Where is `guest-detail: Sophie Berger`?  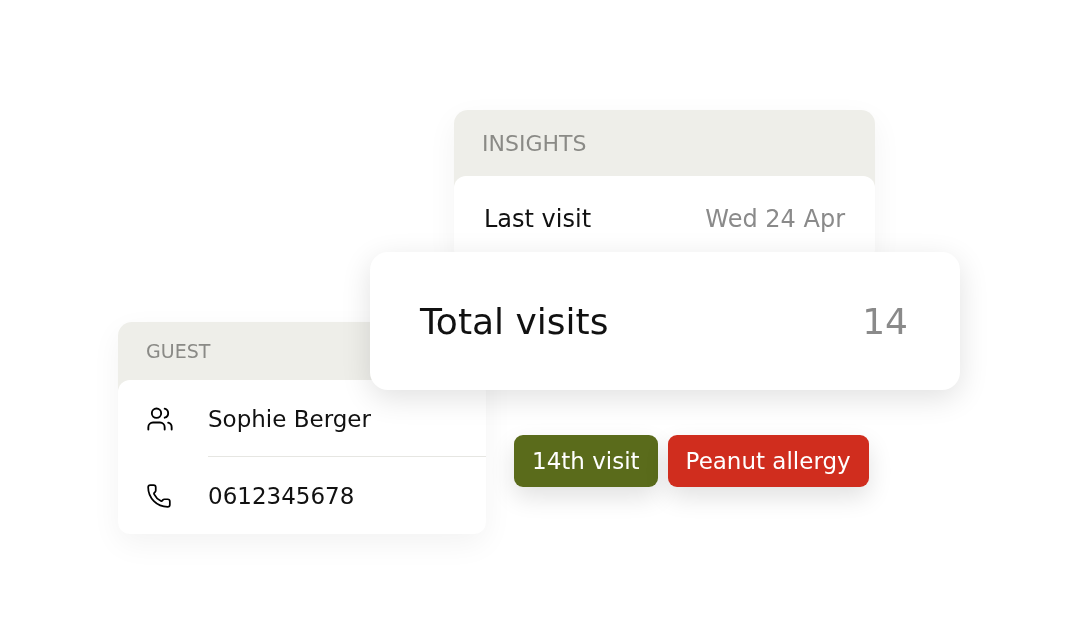
guest-detail: Sophie Berger is located at coordinates (289, 418).